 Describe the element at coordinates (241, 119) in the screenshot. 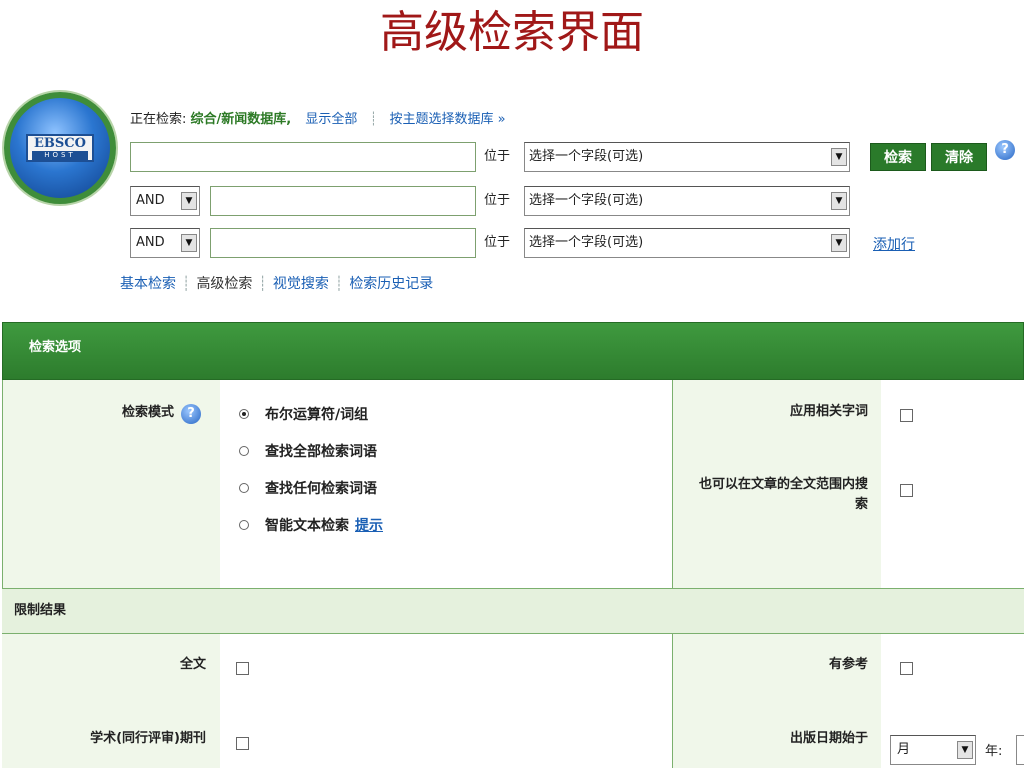

I see `scope-databases: 综合/新闻数据库,` at that location.